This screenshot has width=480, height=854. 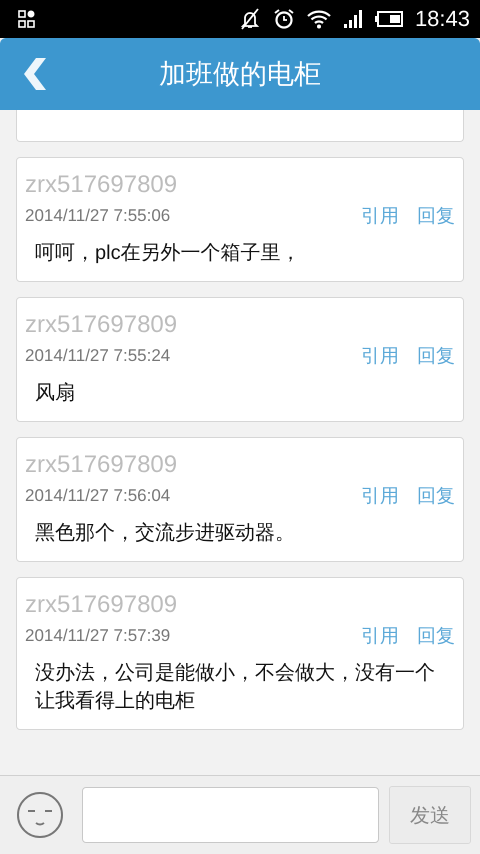 I want to click on post-time: 2014/11/27 7:56:04, so click(x=98, y=496).